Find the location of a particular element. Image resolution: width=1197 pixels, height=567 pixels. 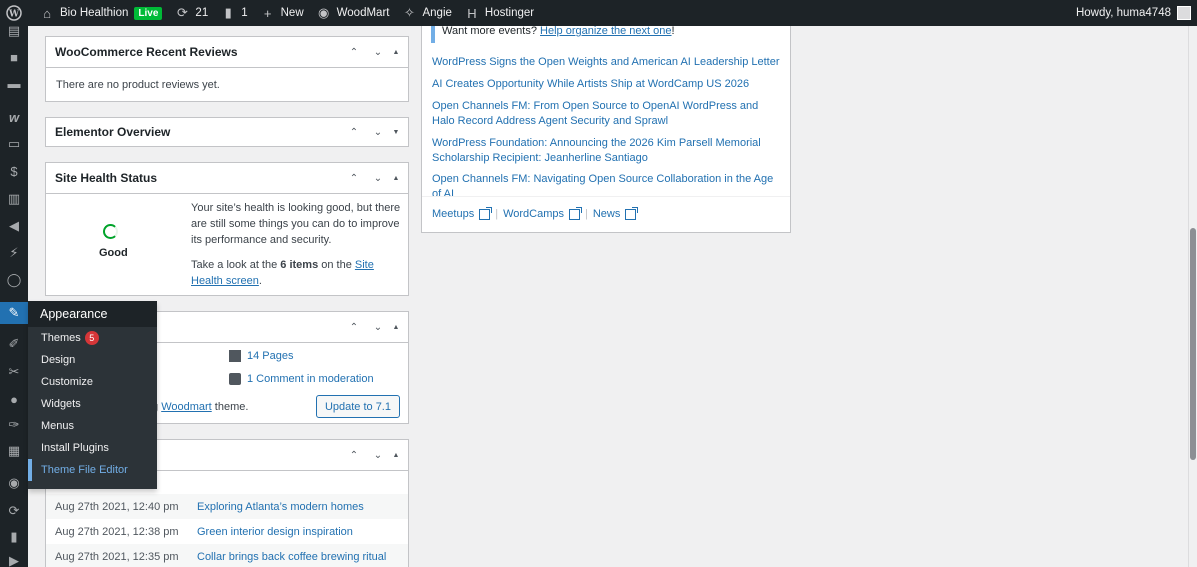

meetups-link: Meetups is located at coordinates (453, 214).